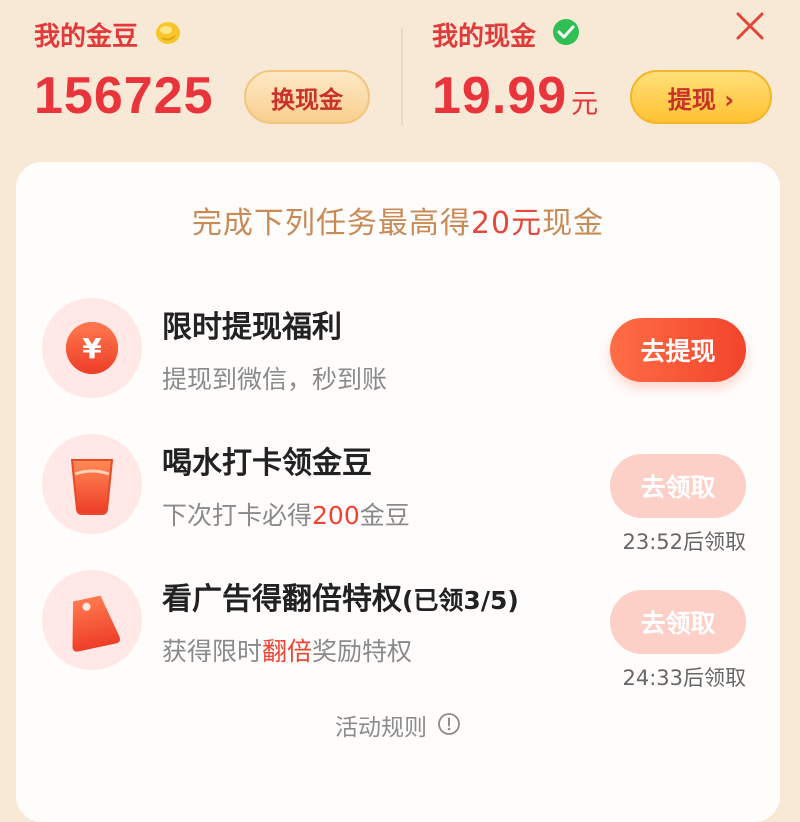  What do you see at coordinates (398, 358) in the screenshot?
I see `task-withdraw-bonus: ¥ 限时提现福利 提现到微信，秒到账 去提现` at bounding box center [398, 358].